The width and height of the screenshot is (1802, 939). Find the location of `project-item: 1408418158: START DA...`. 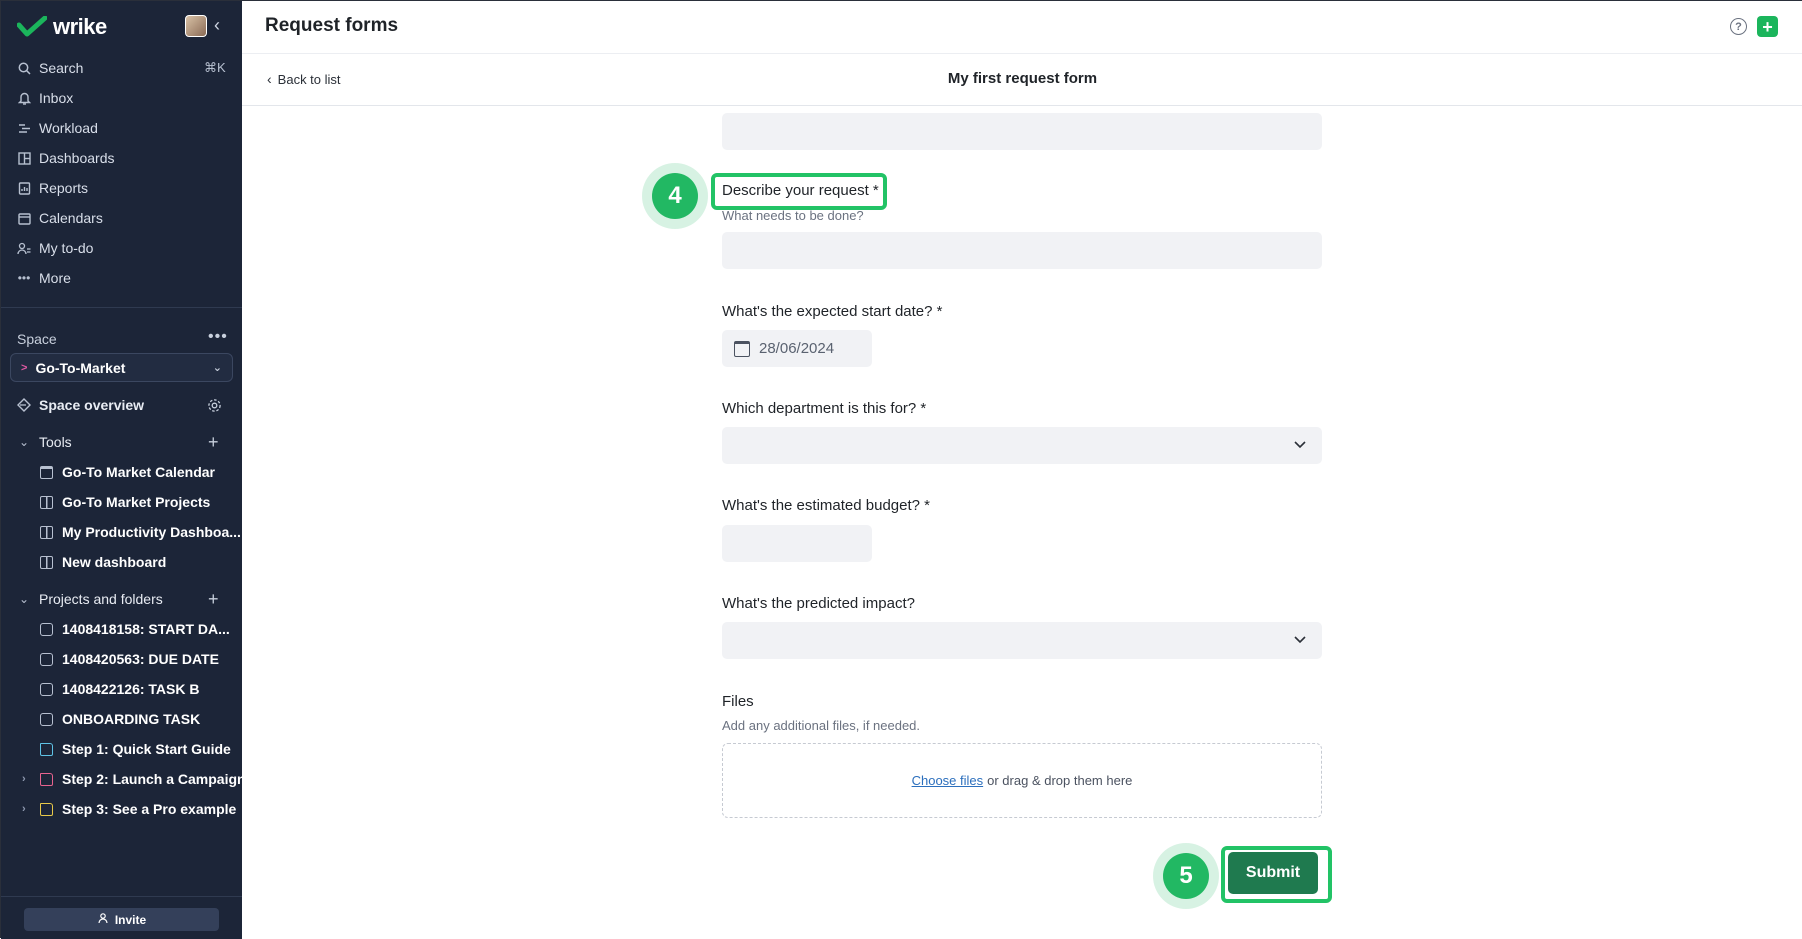

project-item: 1408418158: START DA... is located at coordinates (135, 629).